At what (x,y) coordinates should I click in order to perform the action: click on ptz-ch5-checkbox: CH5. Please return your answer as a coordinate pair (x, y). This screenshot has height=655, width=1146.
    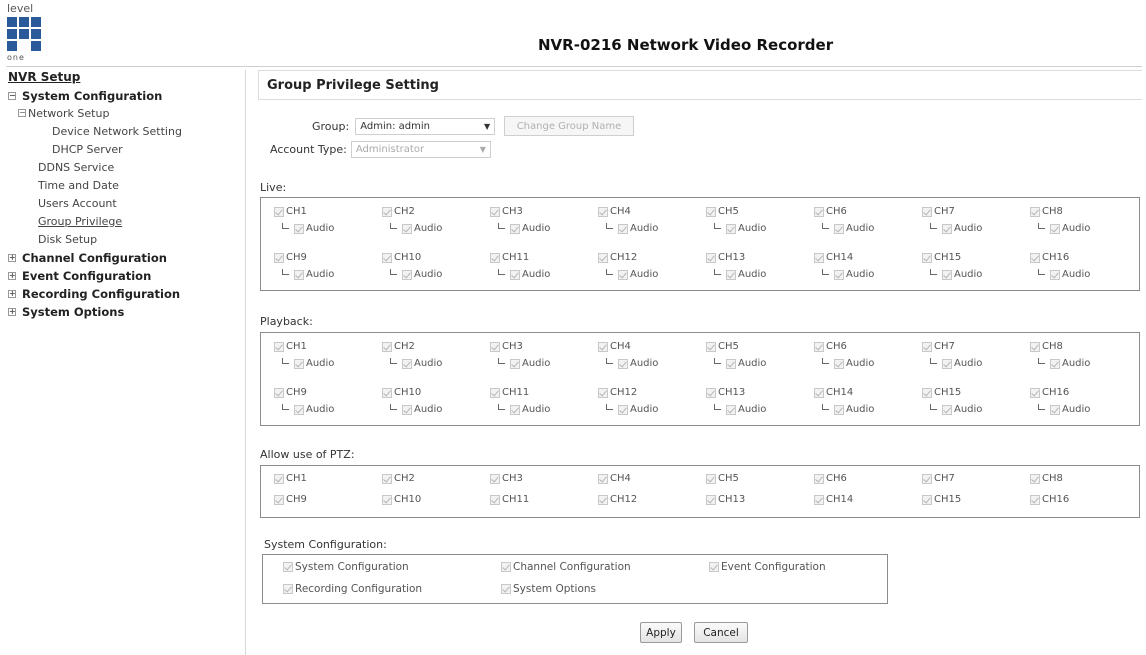
    Looking at the image, I should click on (722, 478).